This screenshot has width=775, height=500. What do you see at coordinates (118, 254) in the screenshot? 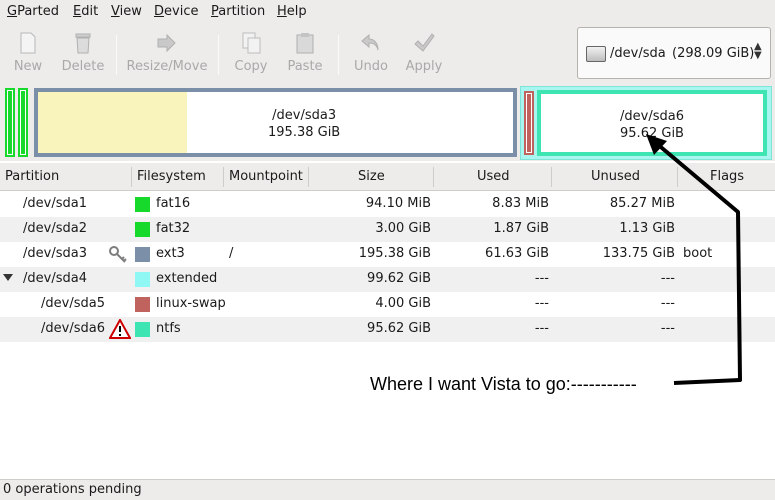
I see `key-icon` at bounding box center [118, 254].